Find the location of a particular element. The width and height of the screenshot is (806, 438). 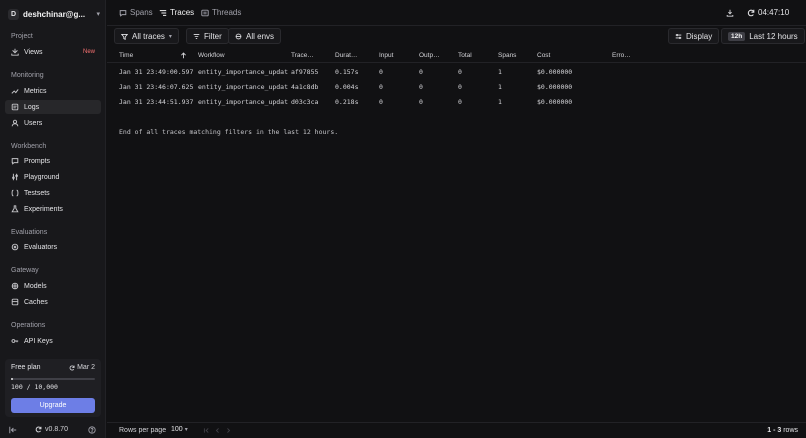

cell-time: Jan 31 23:46:07.625 is located at coordinates (156, 87).